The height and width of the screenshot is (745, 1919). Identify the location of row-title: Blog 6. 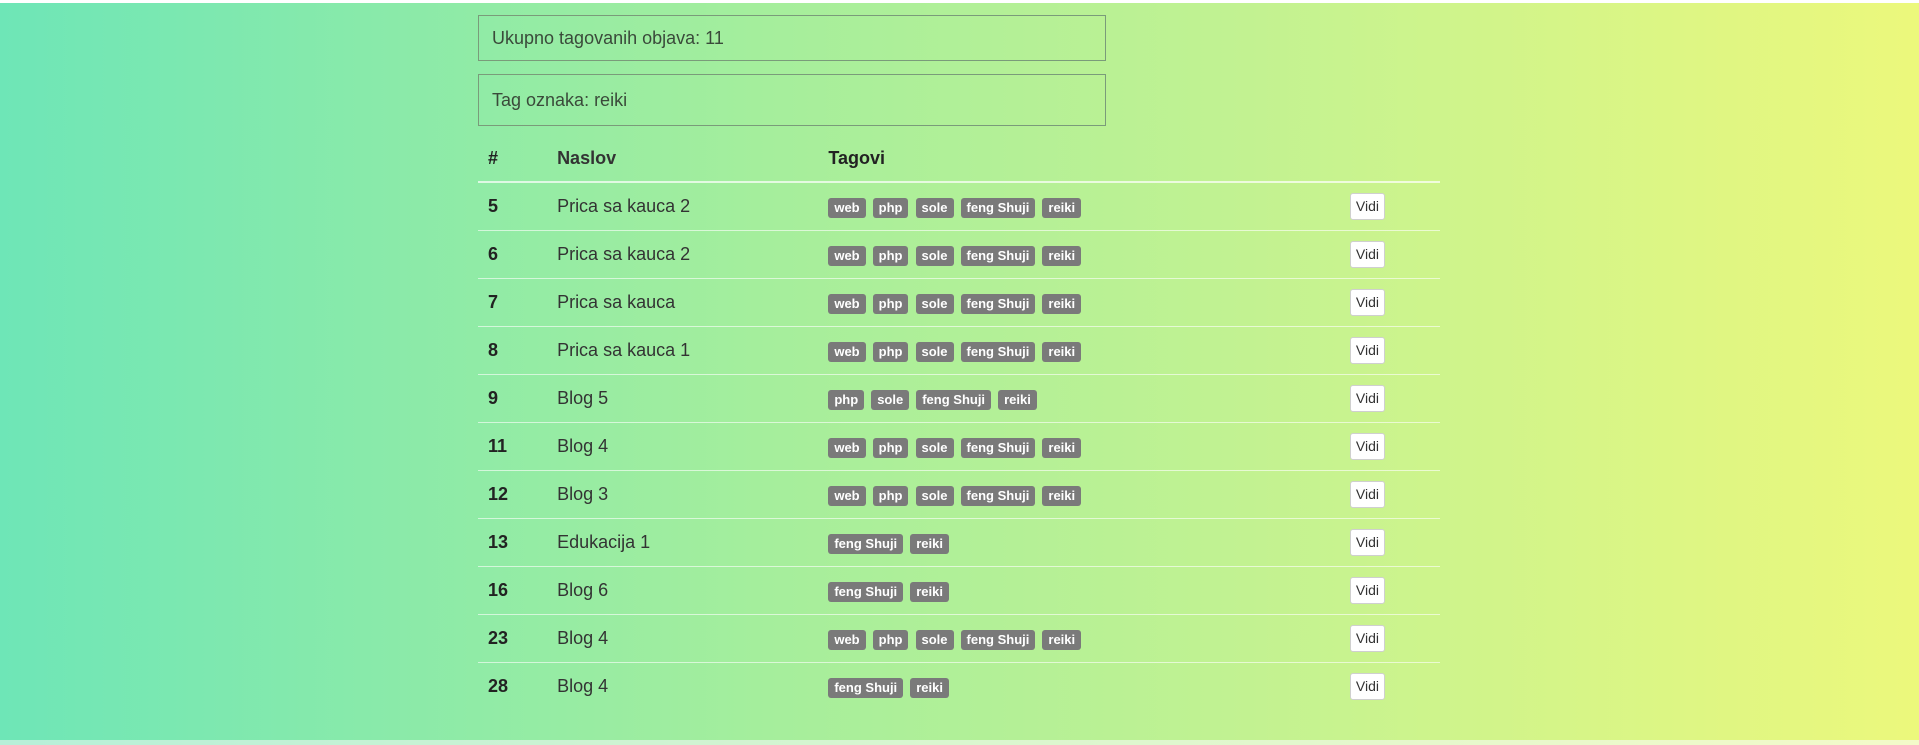
(683, 590).